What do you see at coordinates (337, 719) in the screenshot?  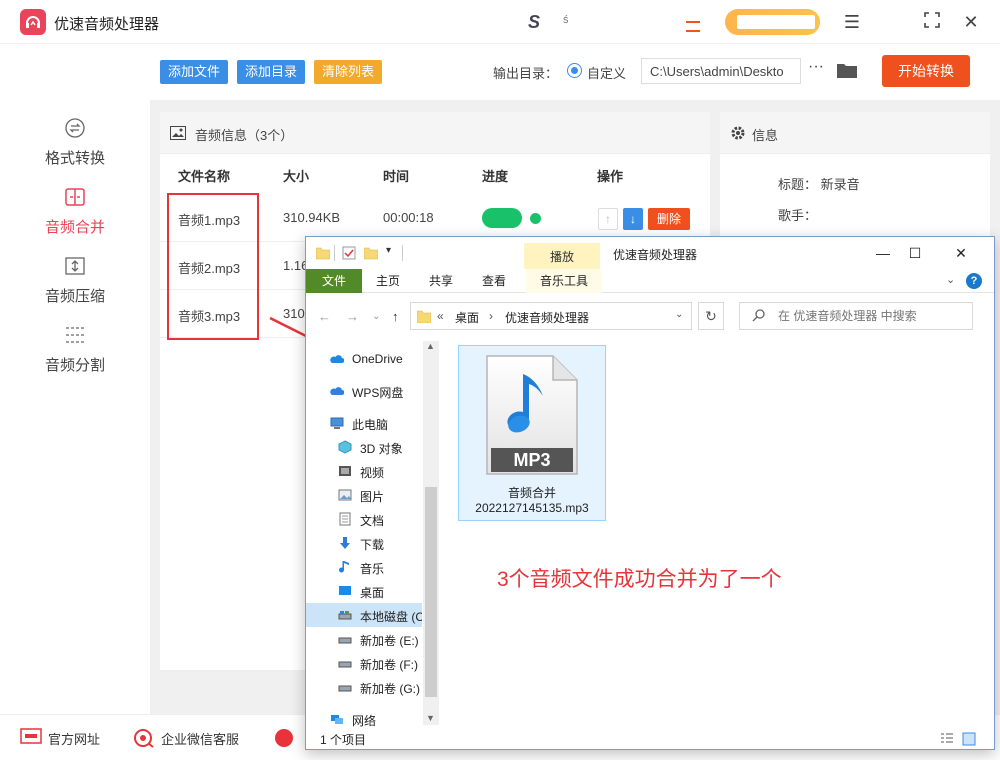 I see `network-icon` at bounding box center [337, 719].